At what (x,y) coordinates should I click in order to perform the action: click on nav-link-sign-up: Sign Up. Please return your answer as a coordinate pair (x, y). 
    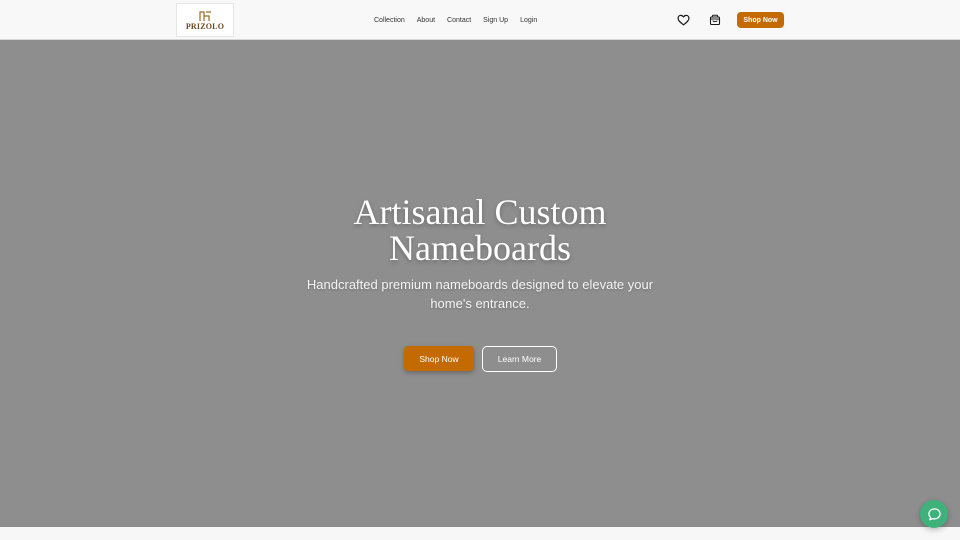
    Looking at the image, I should click on (495, 20).